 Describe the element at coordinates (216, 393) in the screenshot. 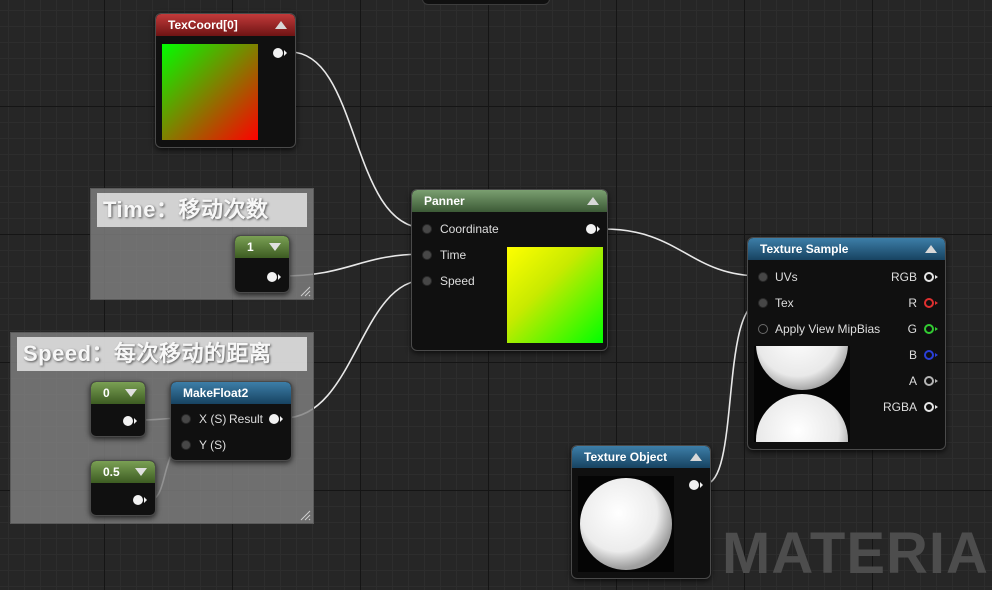

I see `node-make-float2-title: MakeFloat2` at that location.